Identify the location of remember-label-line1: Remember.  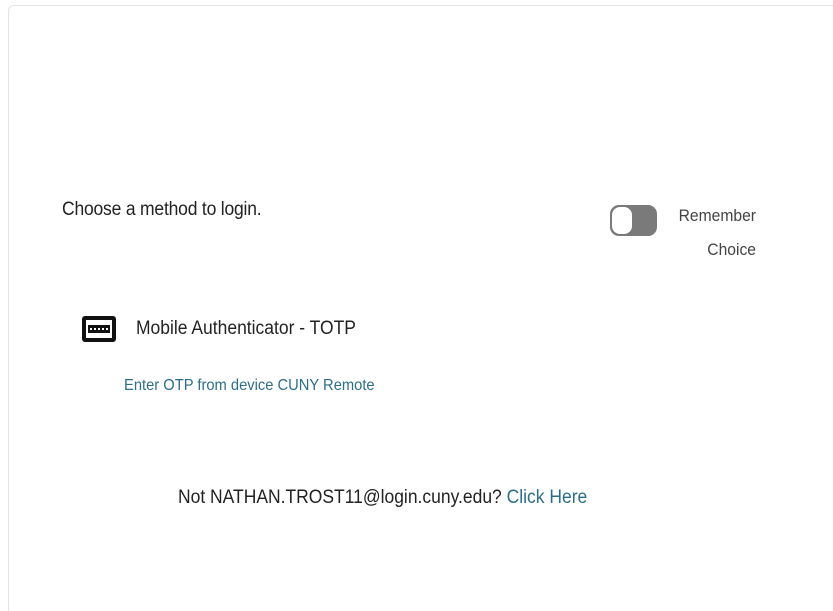
(717, 215).